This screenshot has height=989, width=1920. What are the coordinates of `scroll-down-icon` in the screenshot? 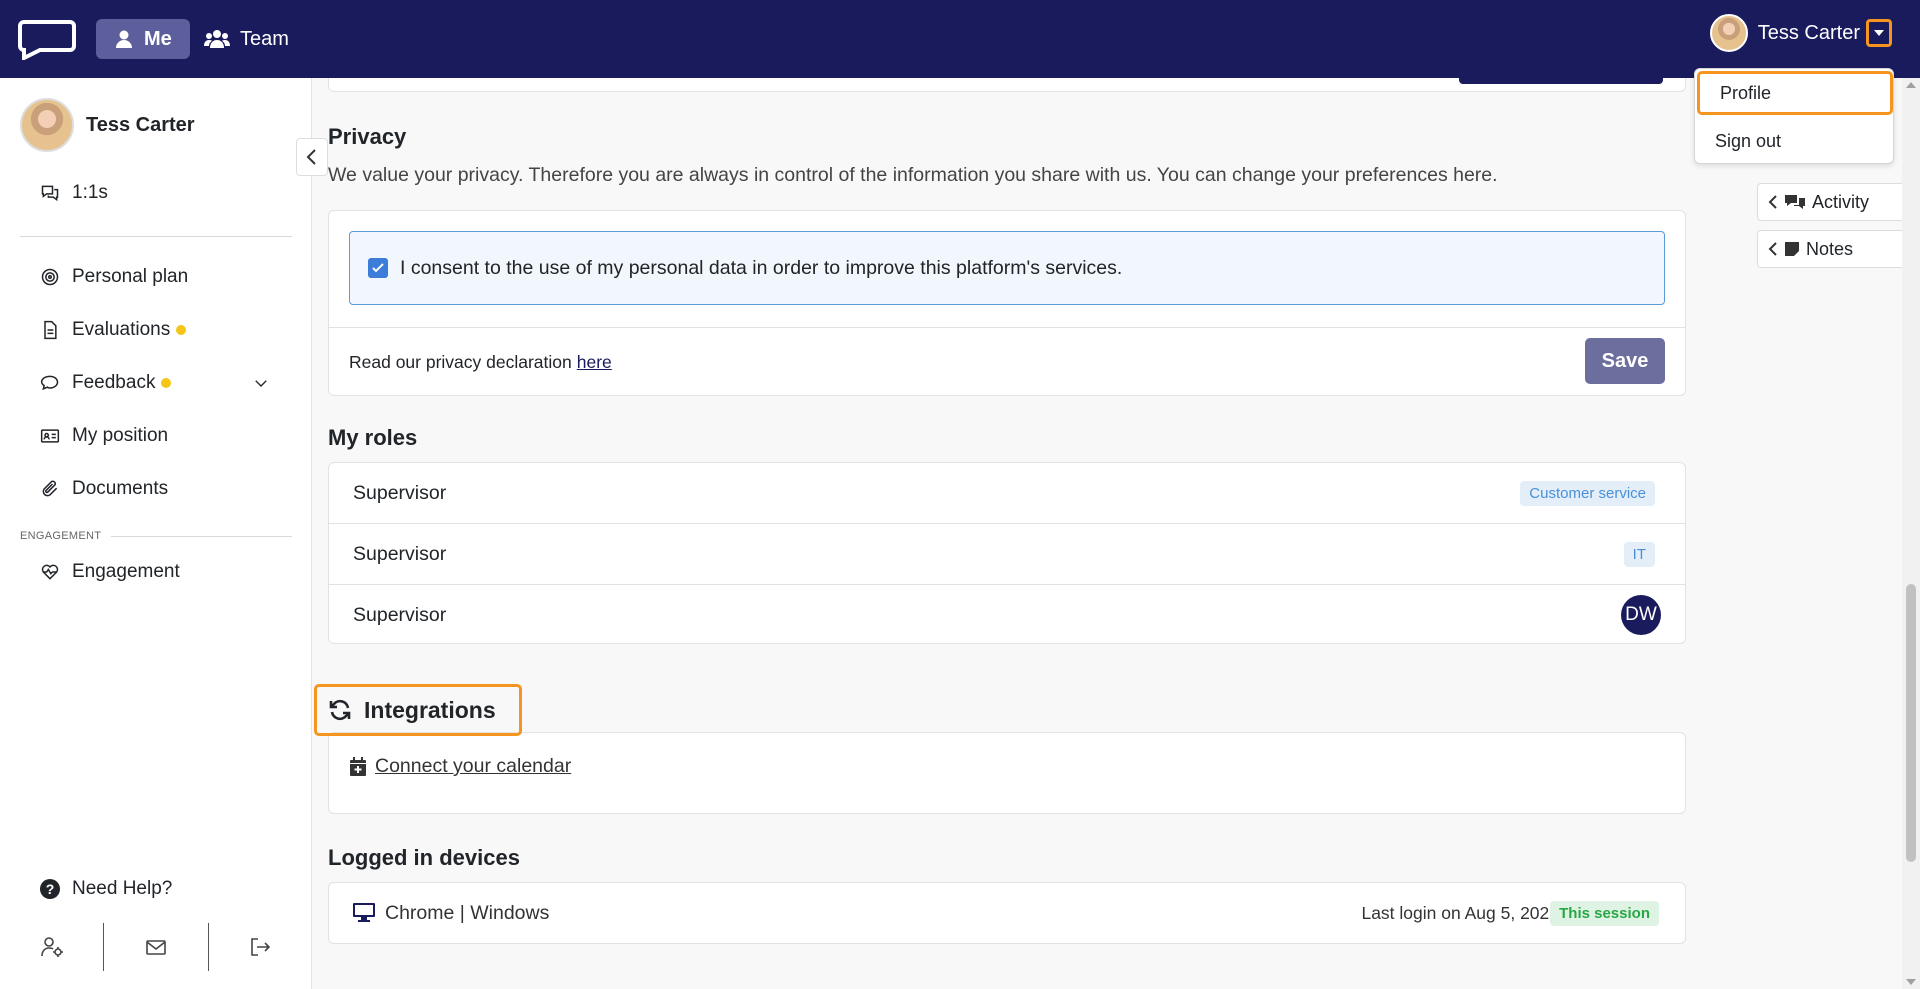 It's located at (1911, 982).